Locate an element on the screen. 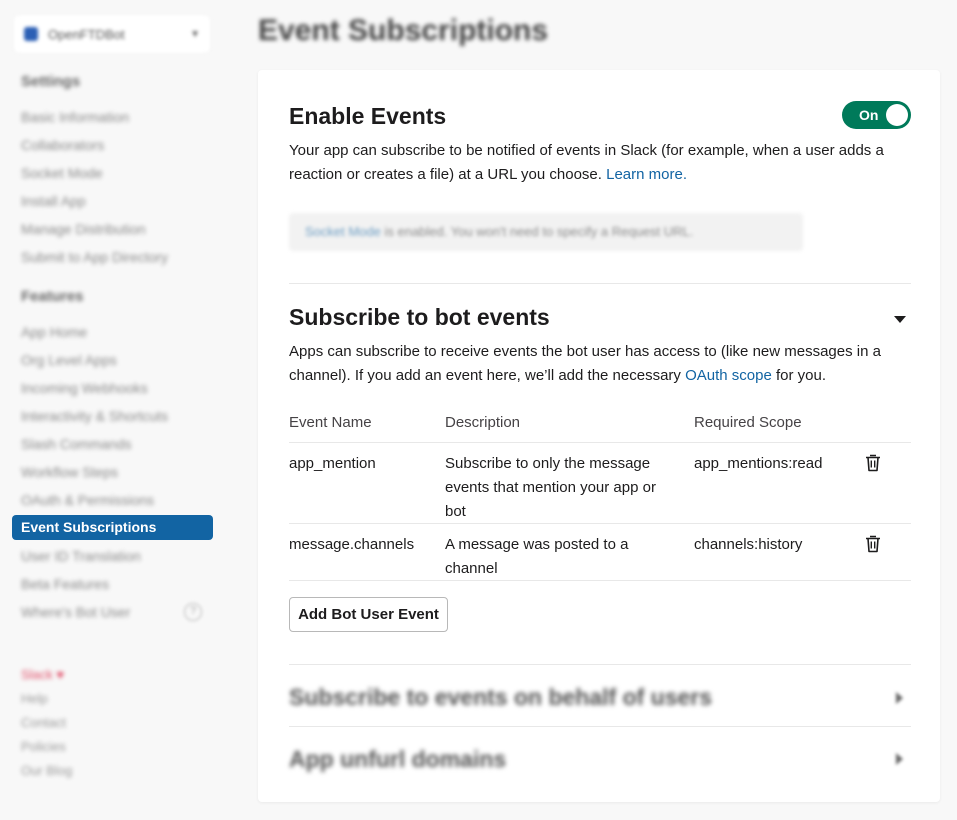 The height and width of the screenshot is (820, 957). sidebar-item-org-level-apps: Org Level Apps is located at coordinates (69, 360).